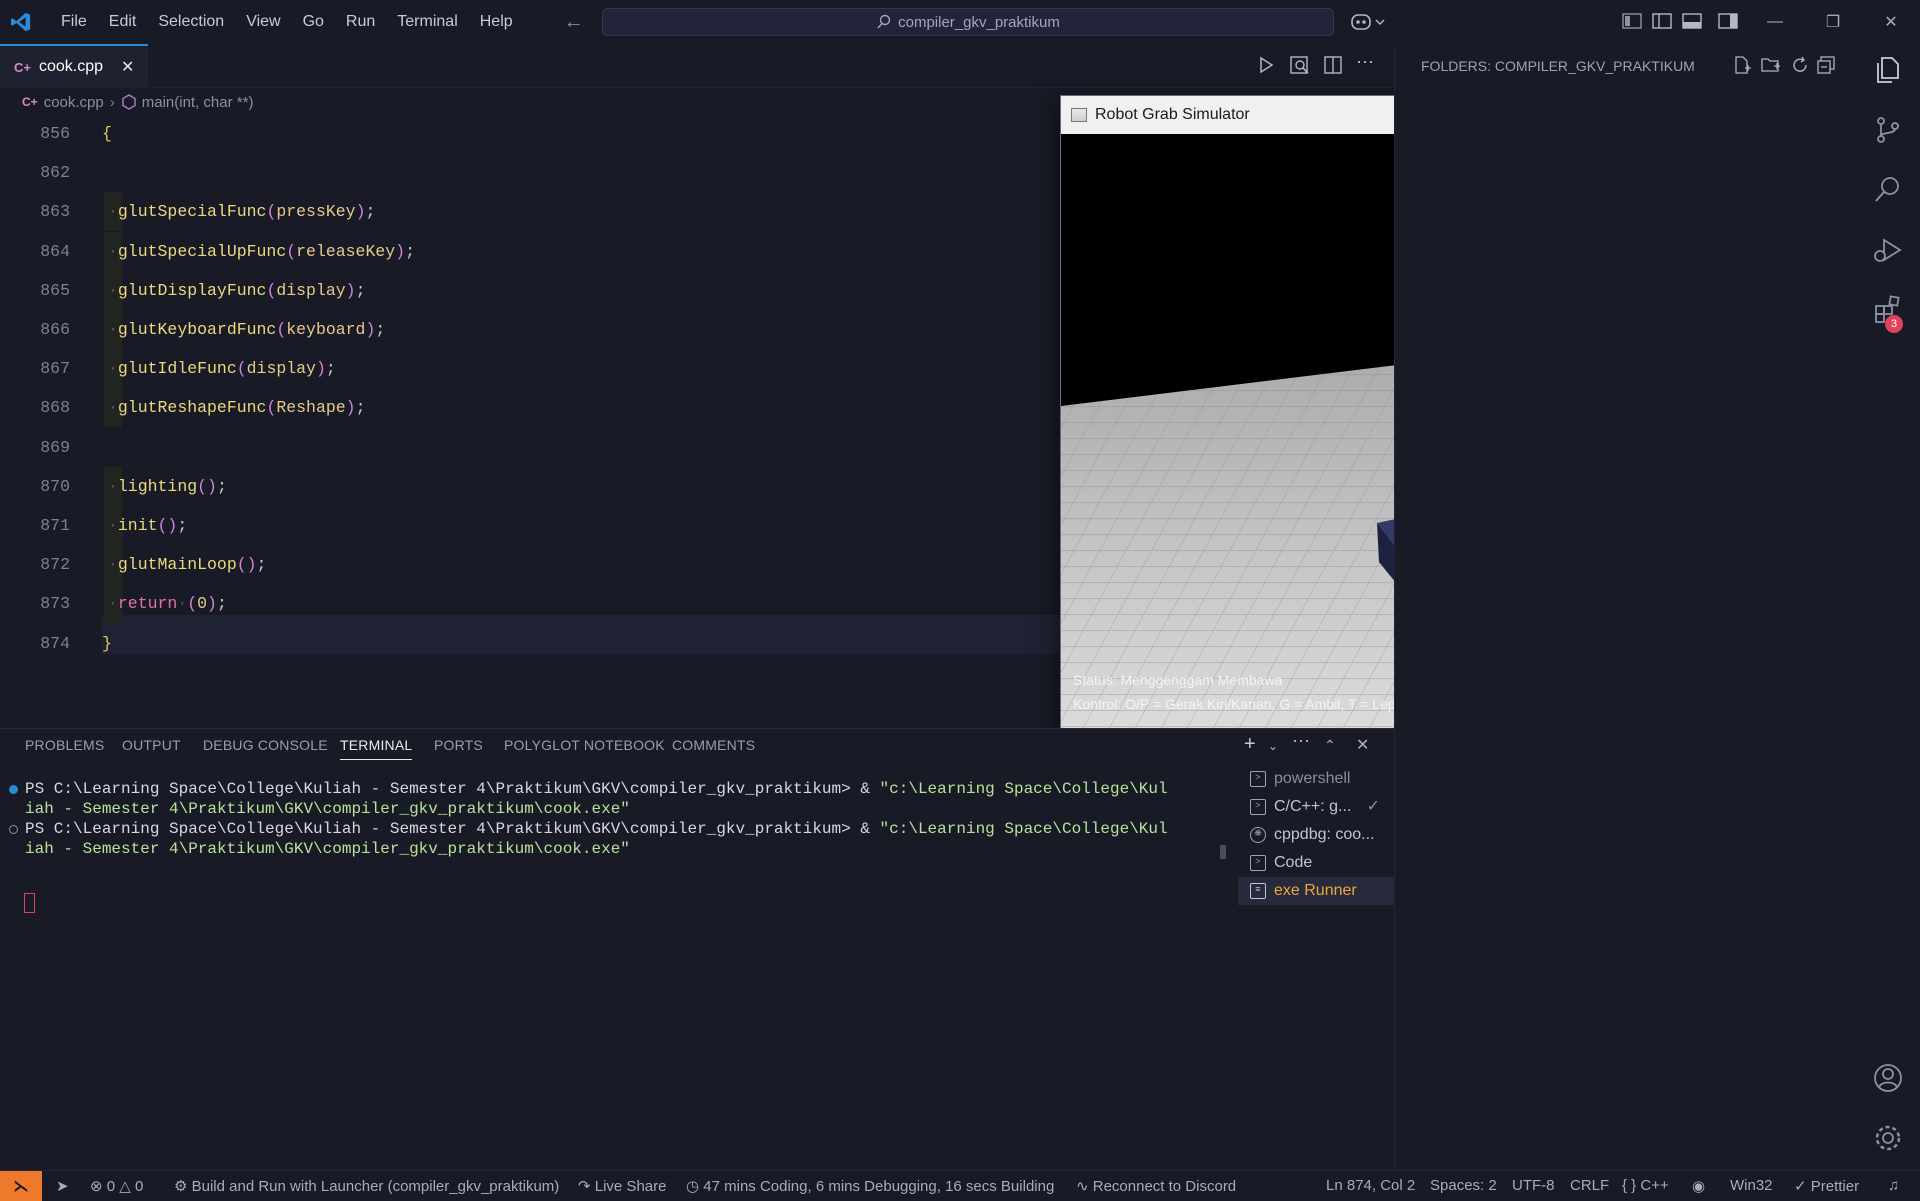 Image resolution: width=1920 pixels, height=1201 pixels. Describe the element at coordinates (1698, 1186) in the screenshot. I see `copilot-status-icon: ◉` at that location.